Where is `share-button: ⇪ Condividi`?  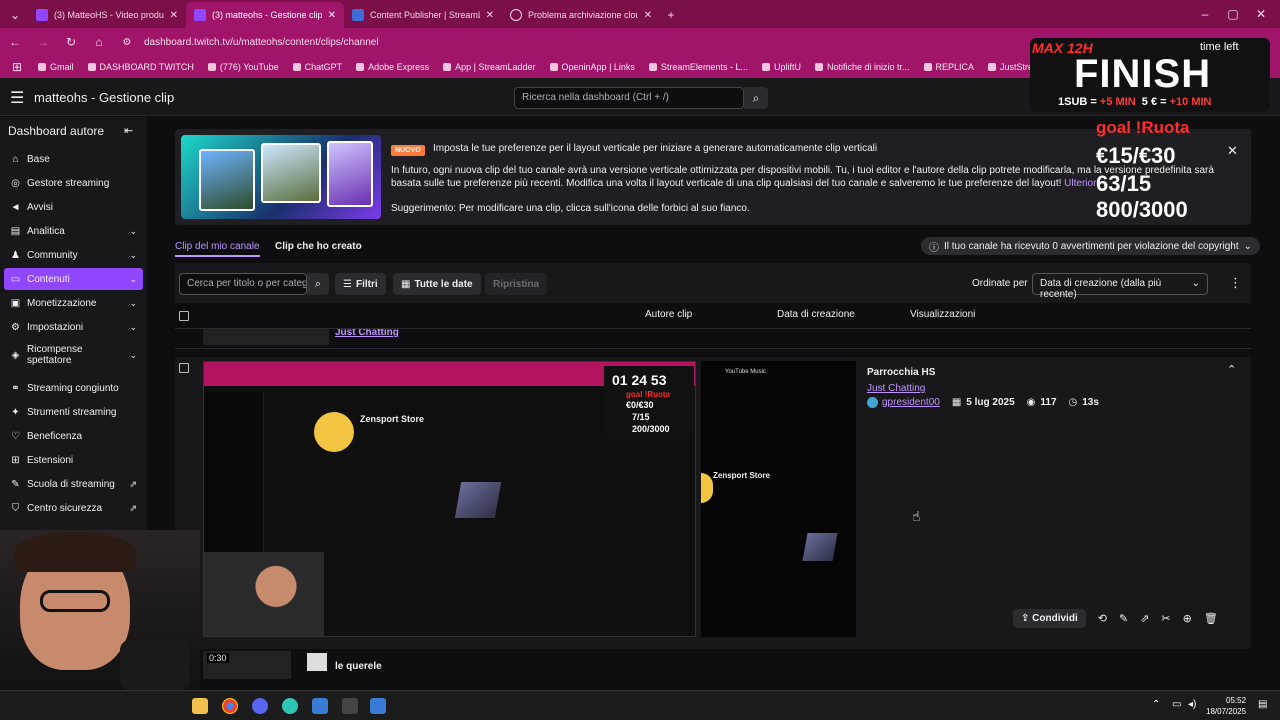 share-button: ⇪ Condividi is located at coordinates (1049, 618).